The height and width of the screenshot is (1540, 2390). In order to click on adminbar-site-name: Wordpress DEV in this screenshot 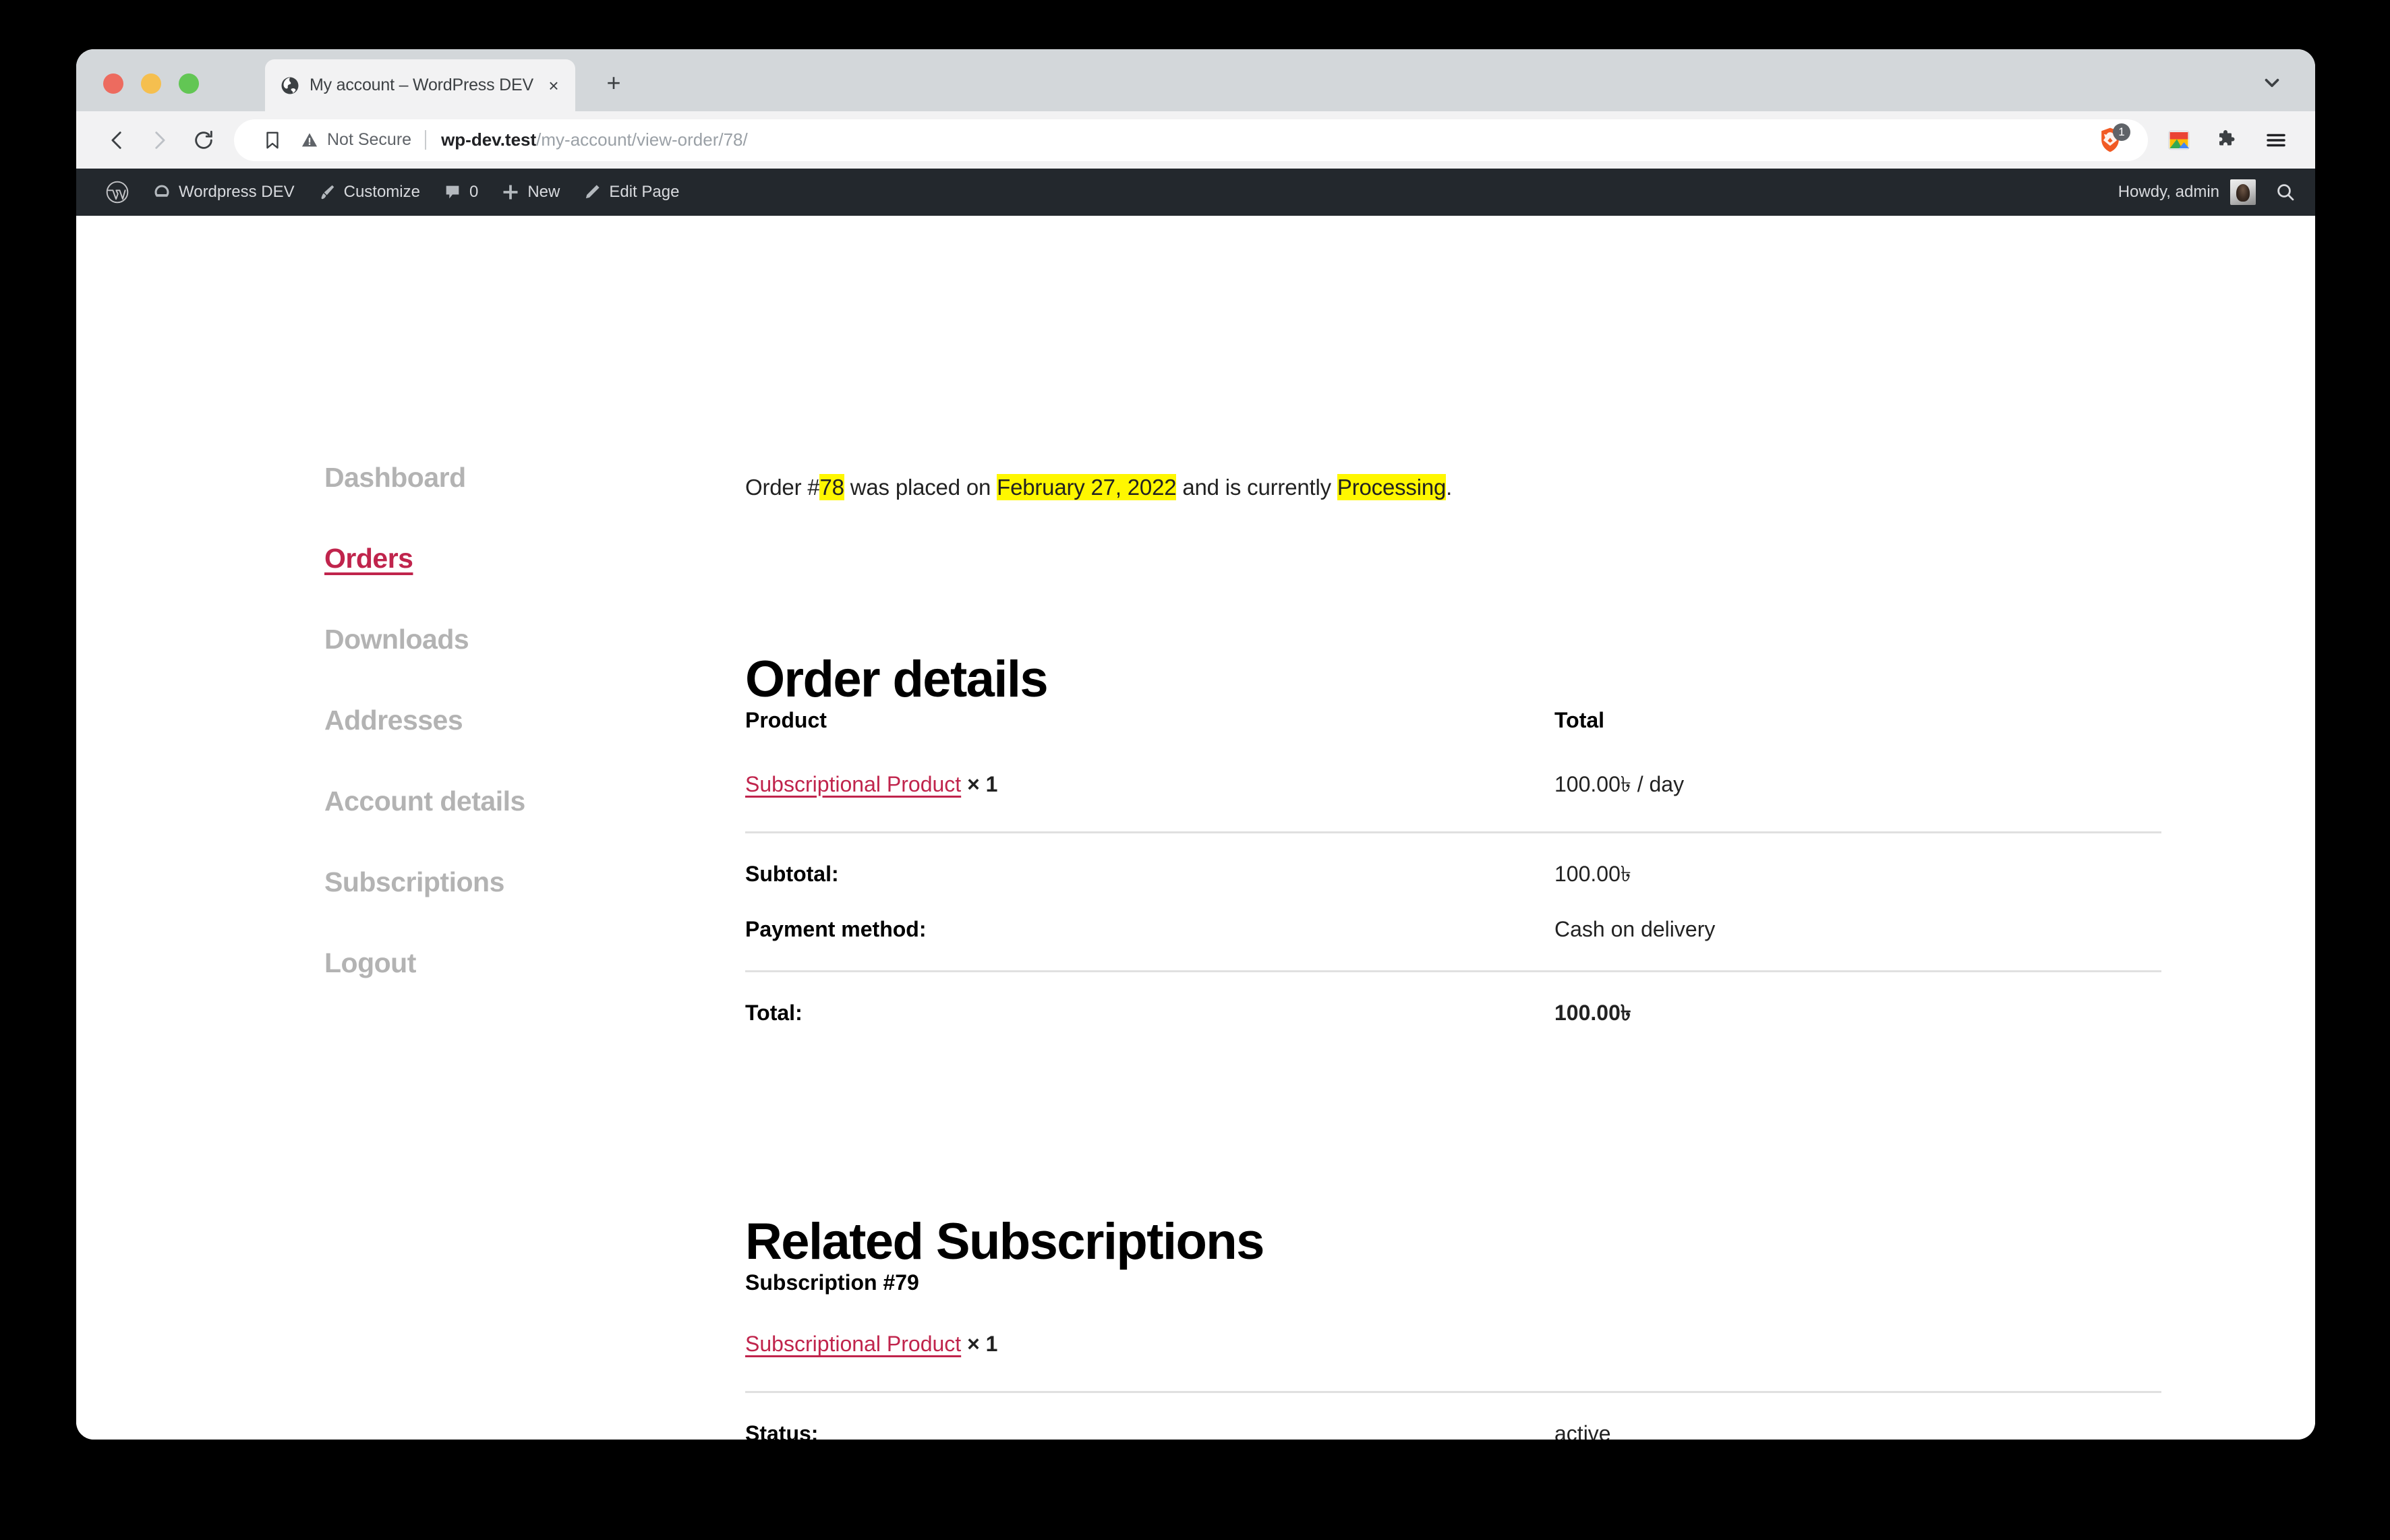, I will do `click(223, 192)`.